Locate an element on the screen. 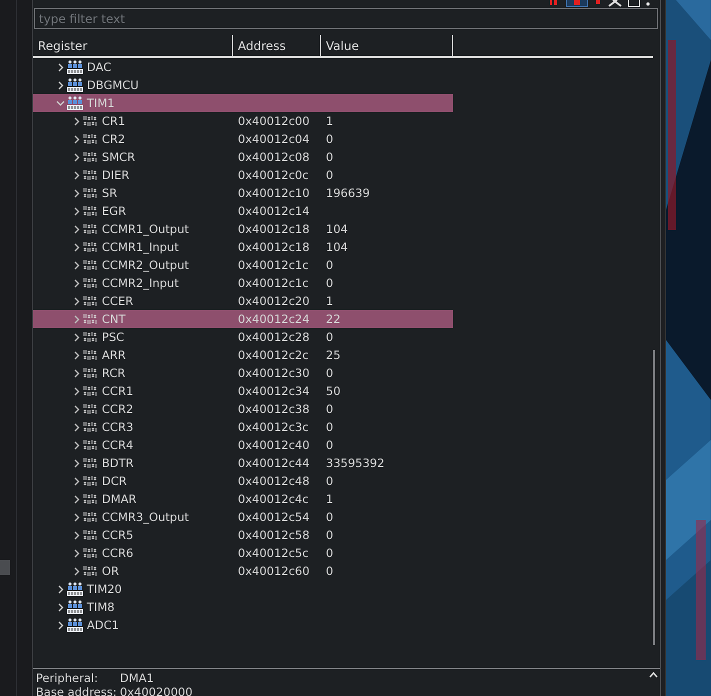 The height and width of the screenshot is (696, 711). register-name: CNT is located at coordinates (114, 319).